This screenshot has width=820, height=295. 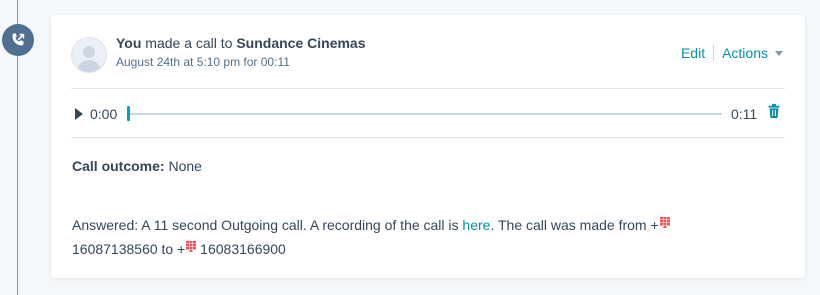 What do you see at coordinates (89, 66) in the screenshot?
I see `avatar-body` at bounding box center [89, 66].